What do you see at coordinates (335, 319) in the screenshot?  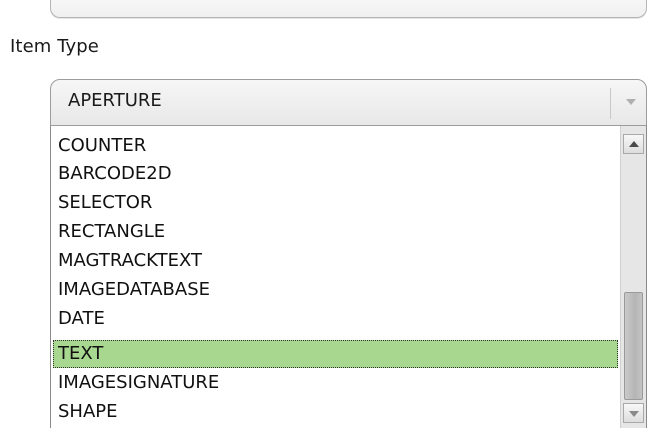 I see `list-item-date: DATE` at bounding box center [335, 319].